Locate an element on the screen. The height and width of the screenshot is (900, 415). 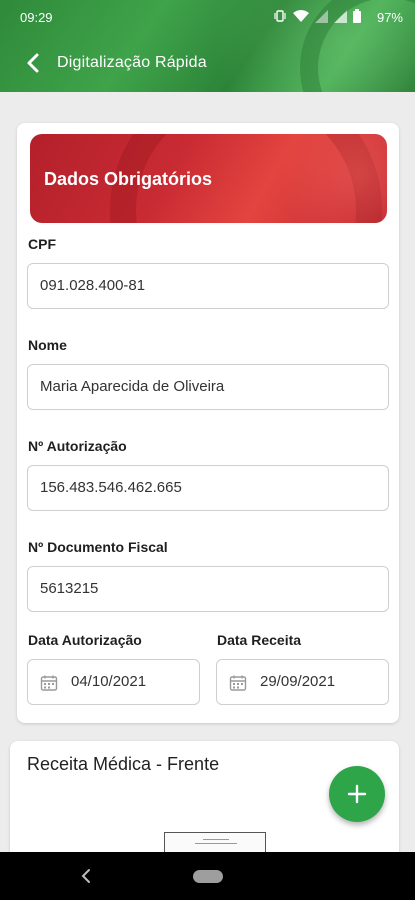
toolbar: Digitalização Rápida is located at coordinates (207, 64).